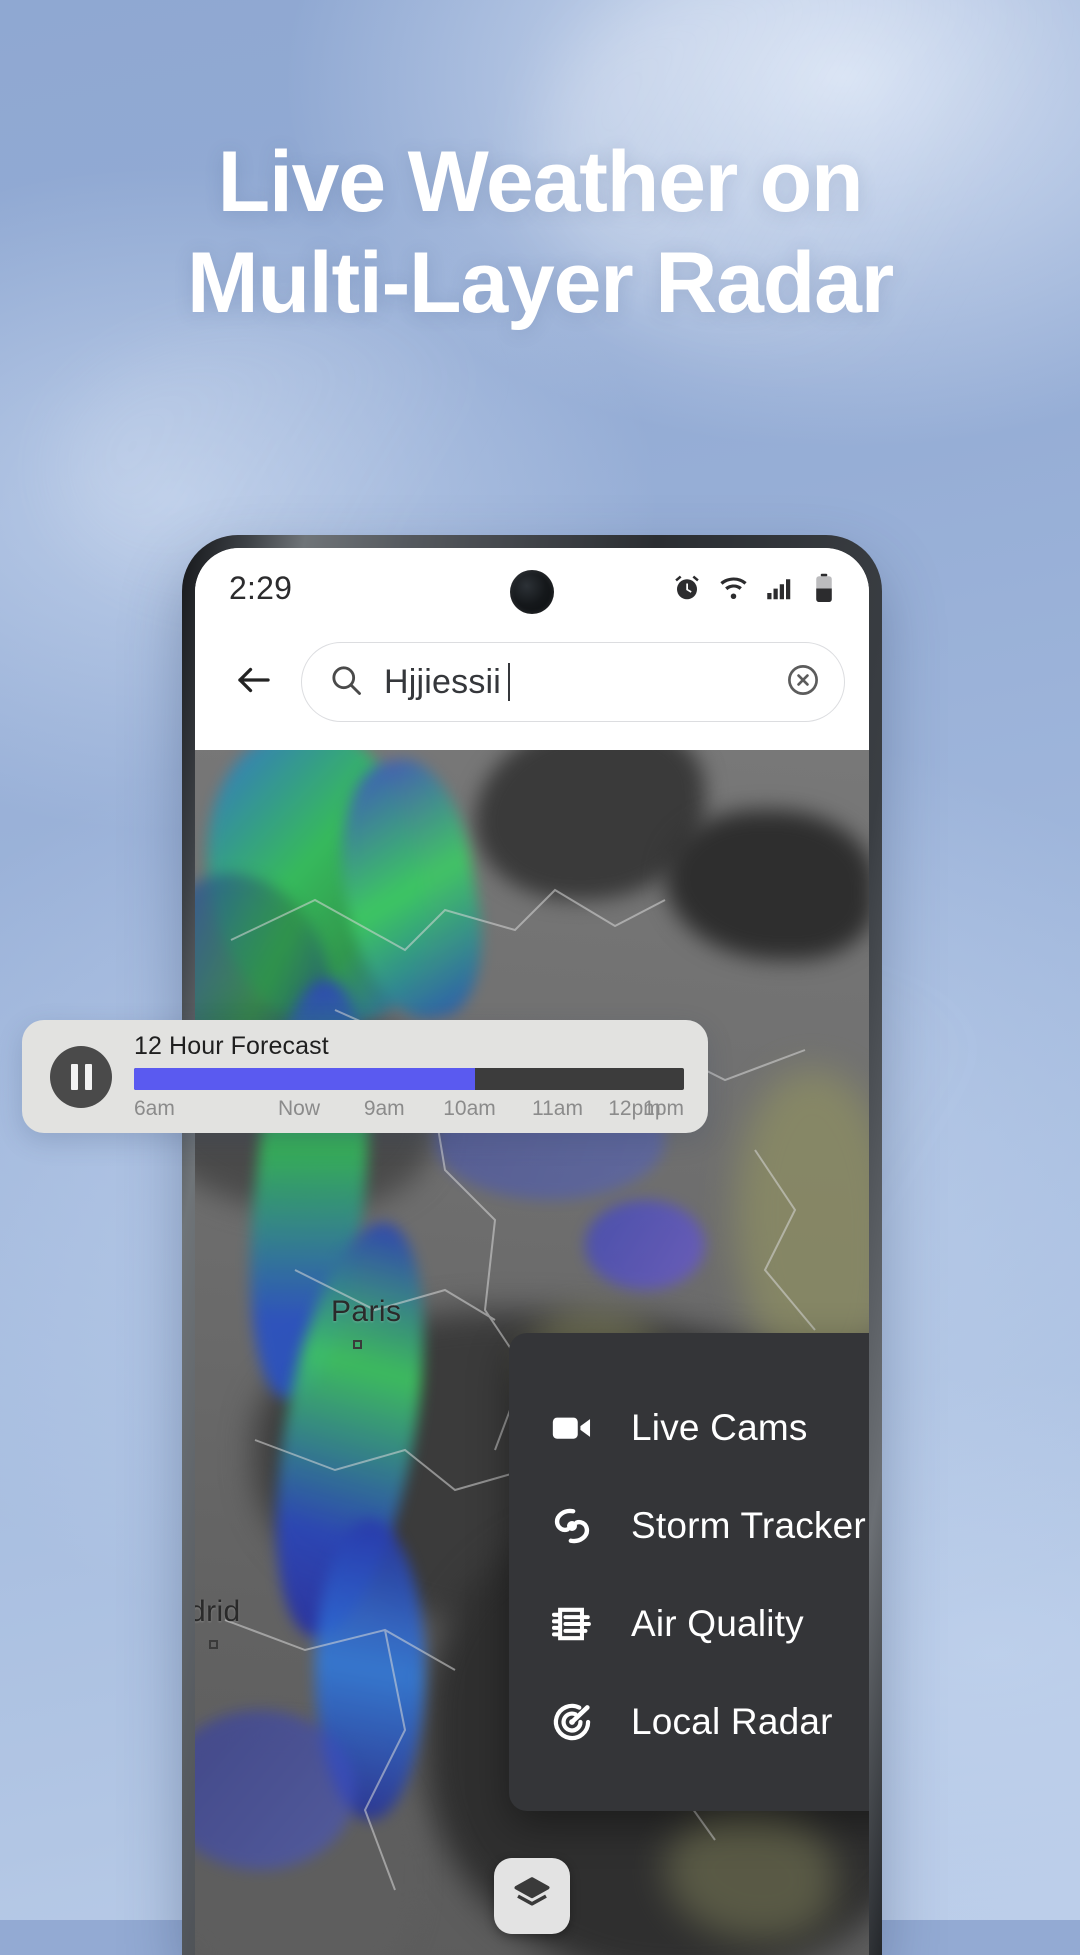 This screenshot has width=1080, height=1955. Describe the element at coordinates (231, 1046) in the screenshot. I see `forecast-title: 12 Hour Forecast` at that location.